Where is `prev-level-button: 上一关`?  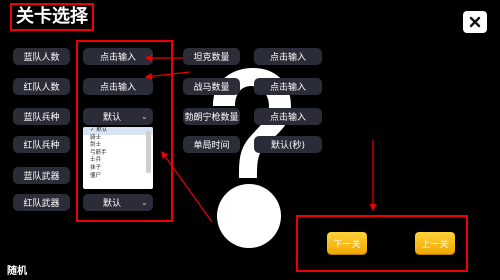 prev-level-button: 上一关 is located at coordinates (435, 243).